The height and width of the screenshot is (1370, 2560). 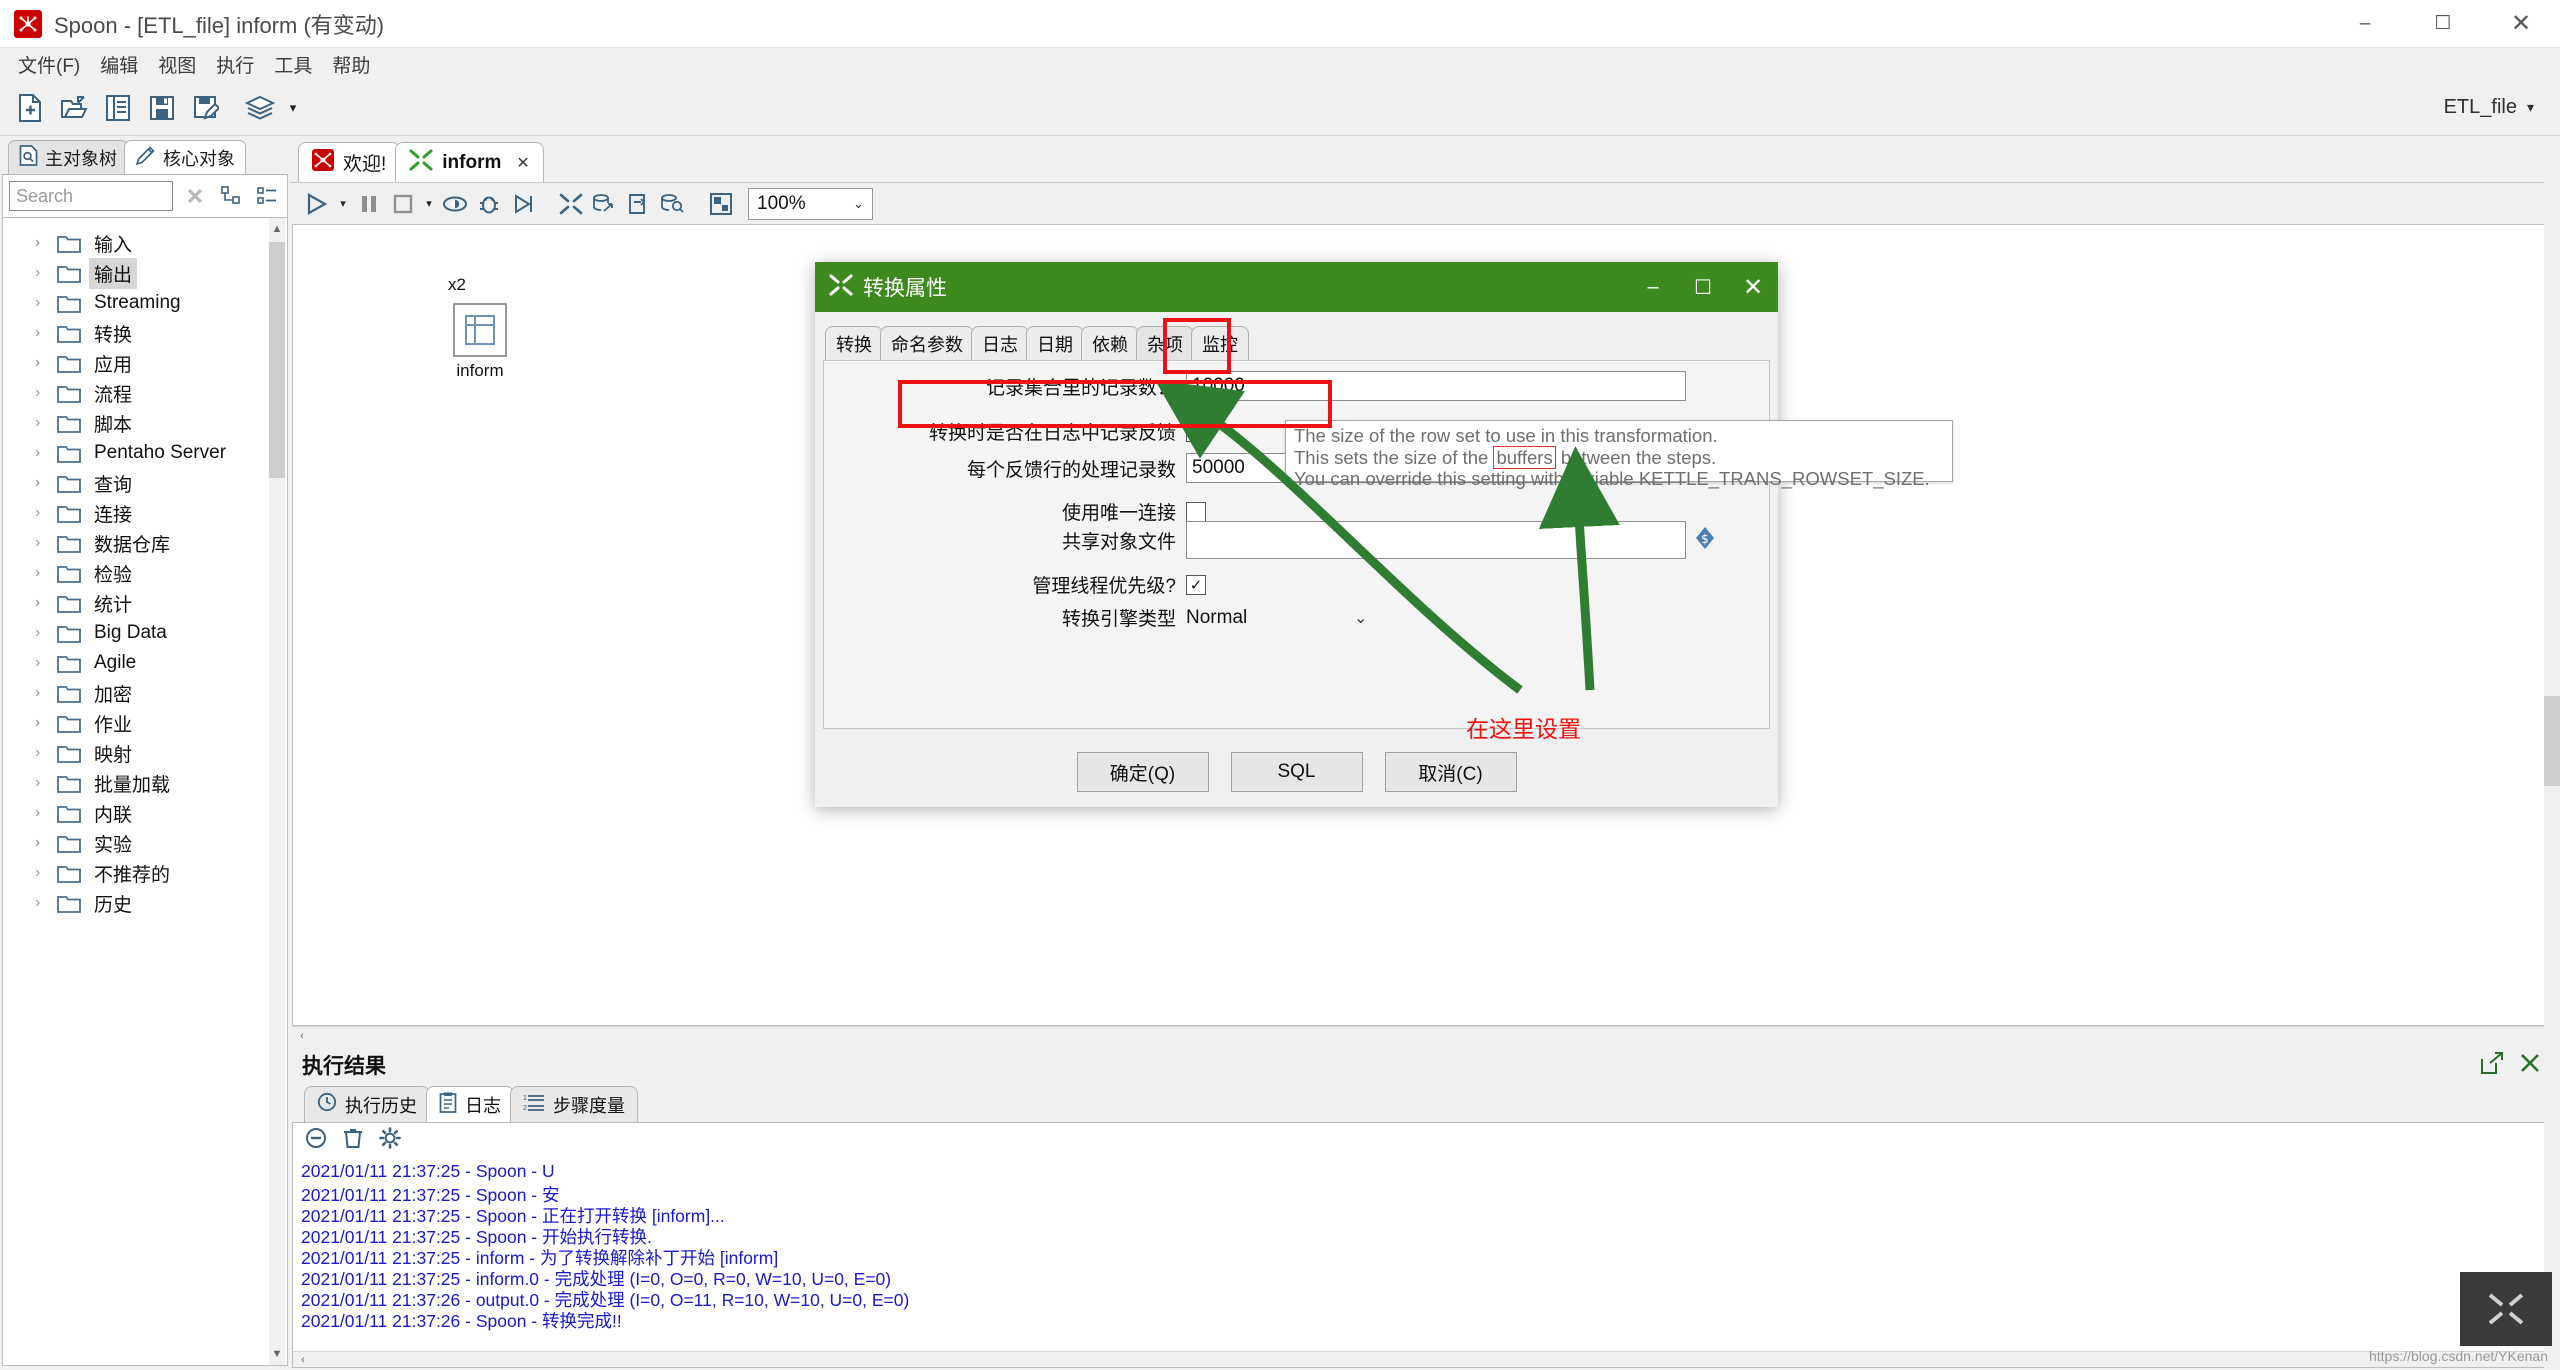 What do you see at coordinates (145, 363) in the screenshot?
I see `tree-item-4: › 应用` at bounding box center [145, 363].